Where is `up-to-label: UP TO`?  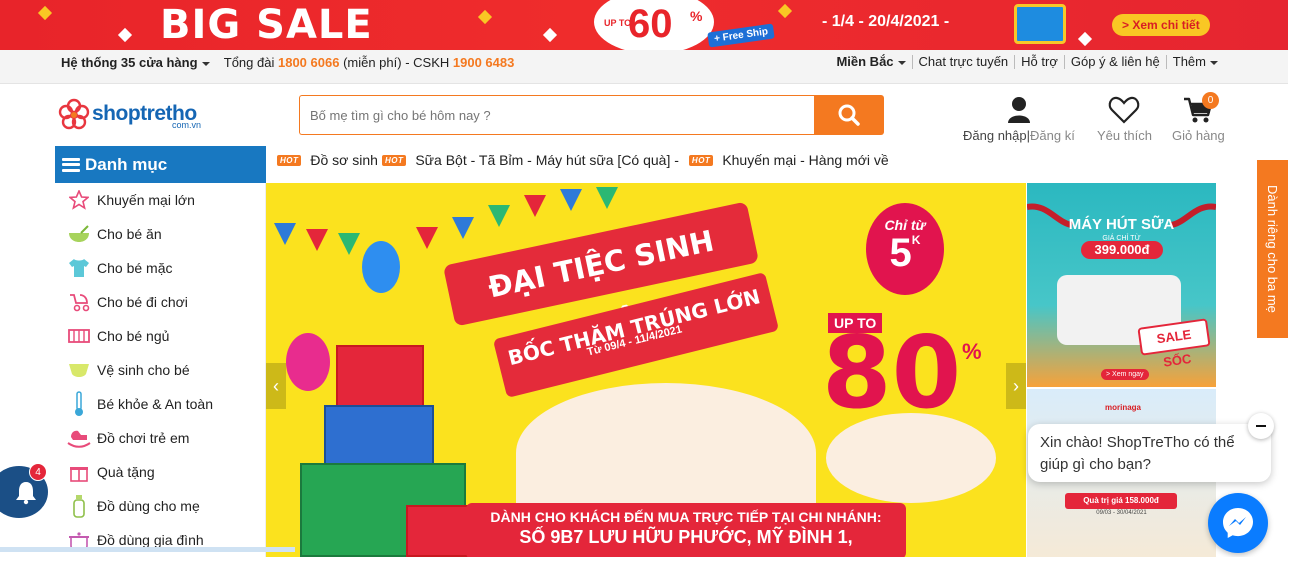 up-to-label: UP TO is located at coordinates (855, 323).